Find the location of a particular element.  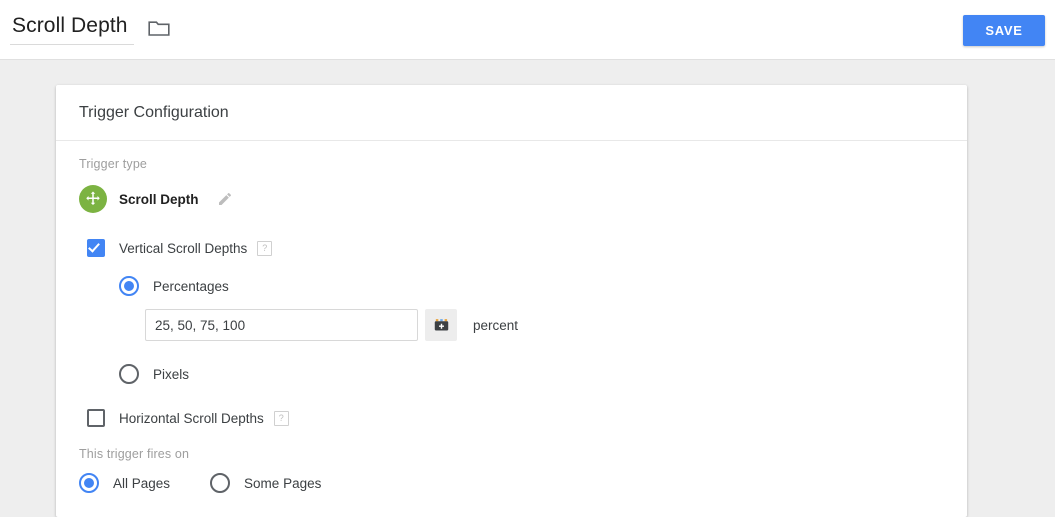

pixels-label: Pixels is located at coordinates (171, 374).